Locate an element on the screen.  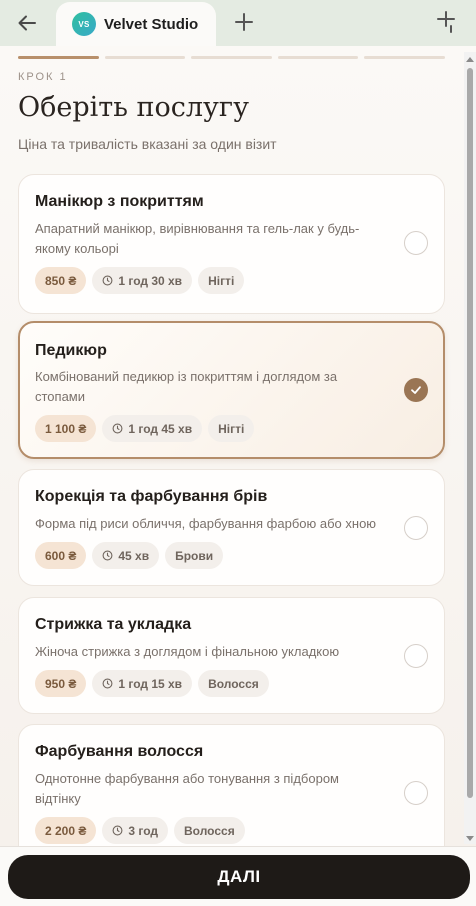
service-chips: 950 ₴ 1 год 15 хв Волосся is located at coordinates (152, 683).